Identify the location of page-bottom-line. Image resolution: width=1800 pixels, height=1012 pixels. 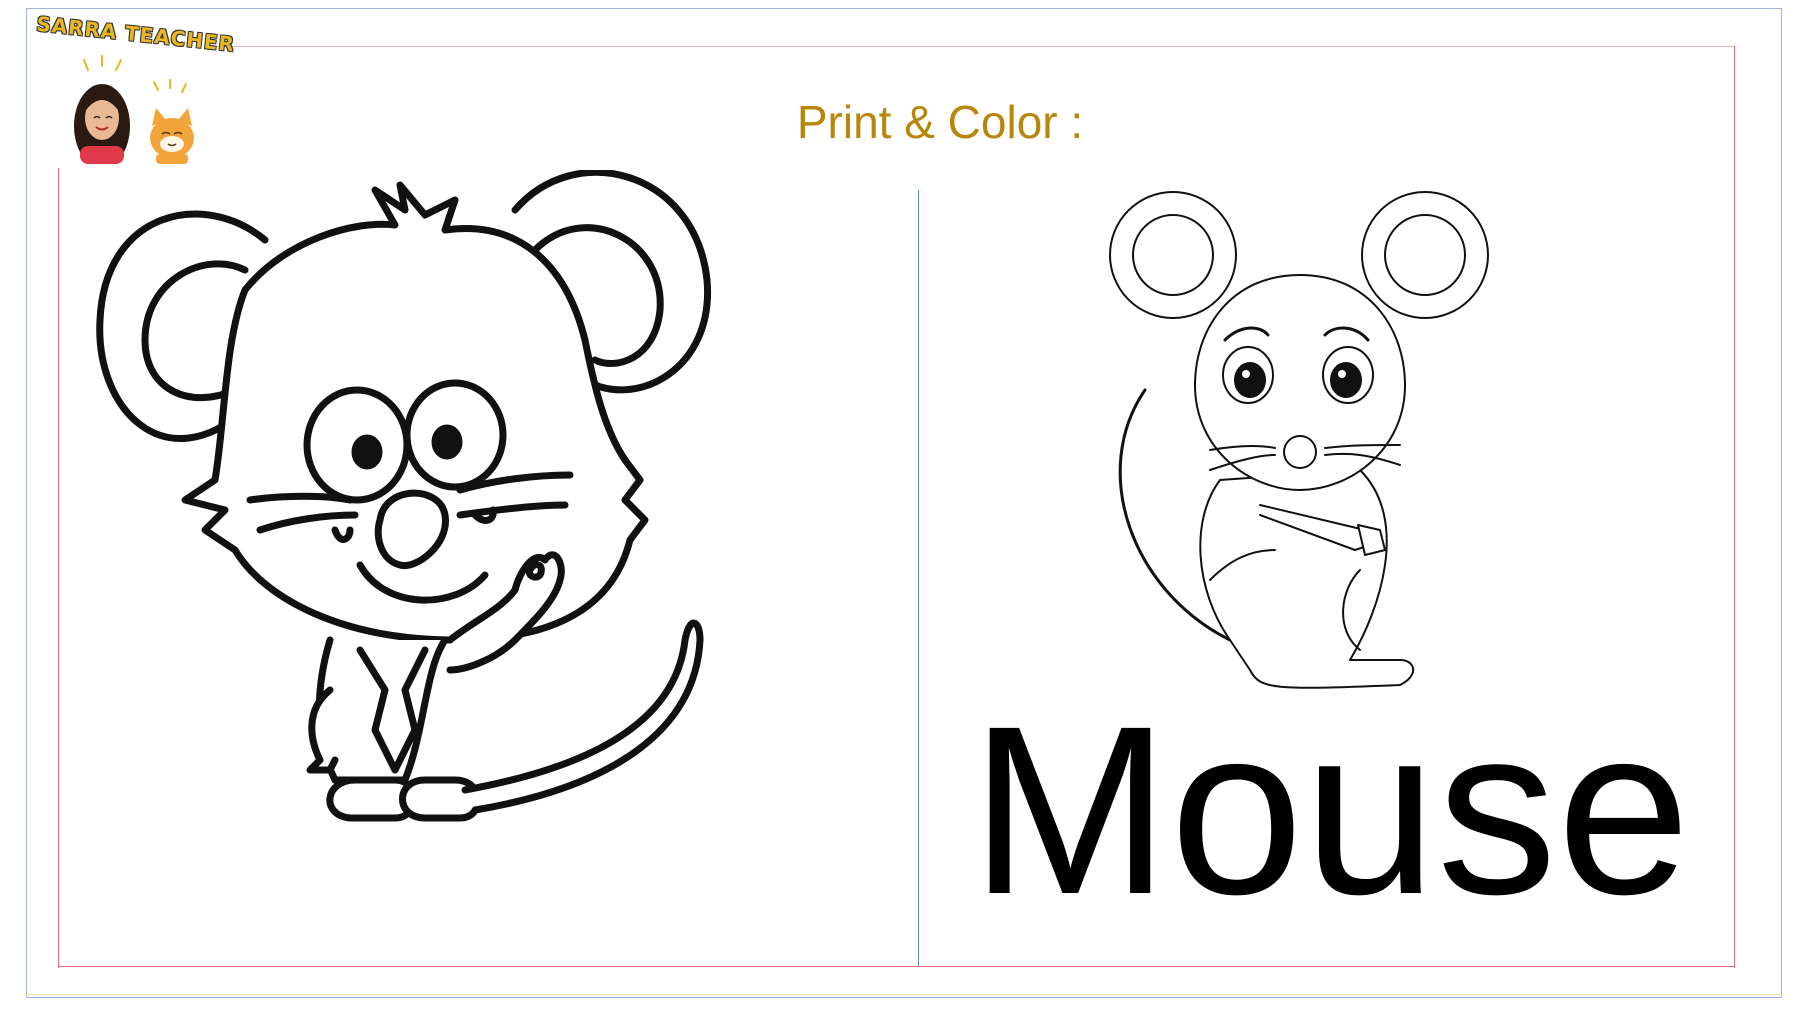
(904, 994).